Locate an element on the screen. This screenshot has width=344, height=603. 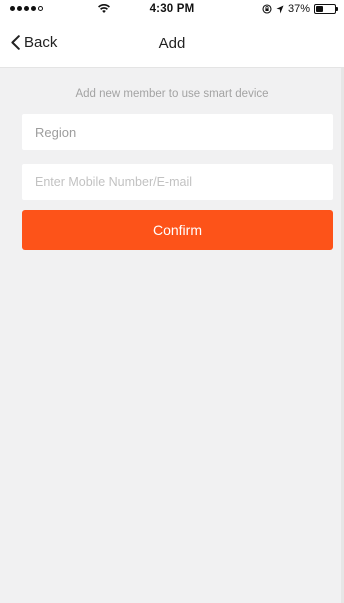
location-arrow-icon is located at coordinates (280, 9).